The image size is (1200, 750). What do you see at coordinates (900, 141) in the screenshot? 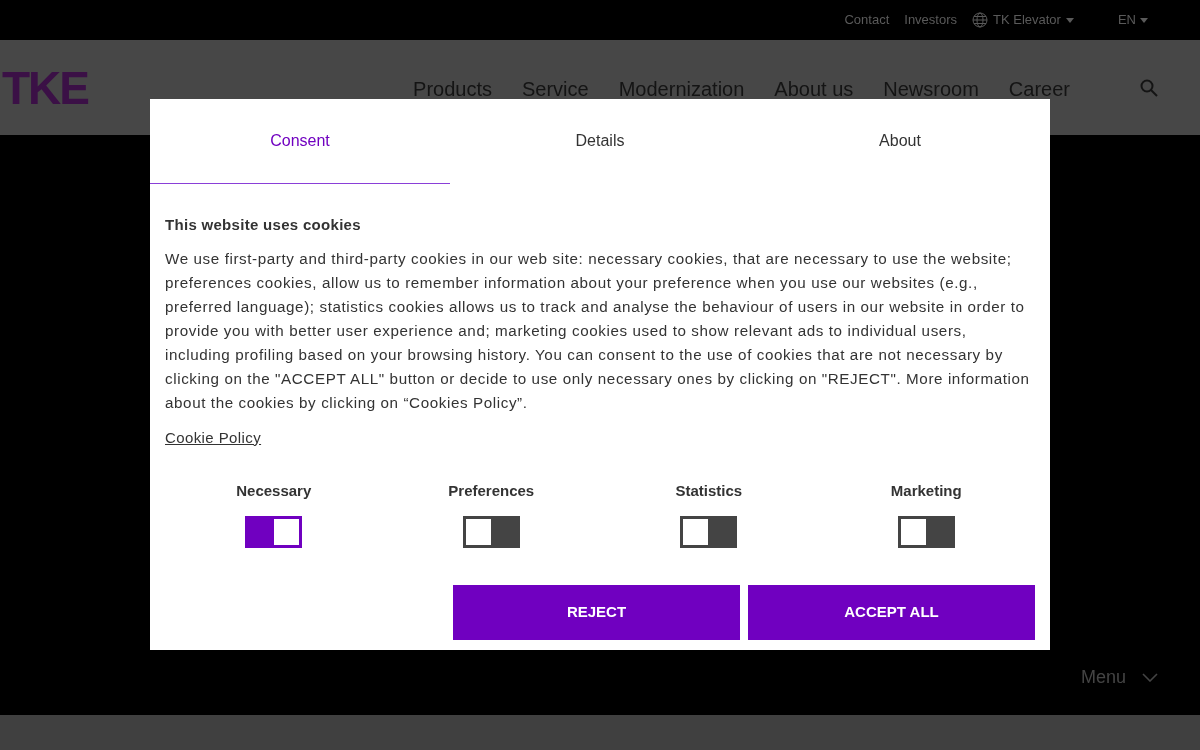
I see `dialog-tab: About` at bounding box center [900, 141].